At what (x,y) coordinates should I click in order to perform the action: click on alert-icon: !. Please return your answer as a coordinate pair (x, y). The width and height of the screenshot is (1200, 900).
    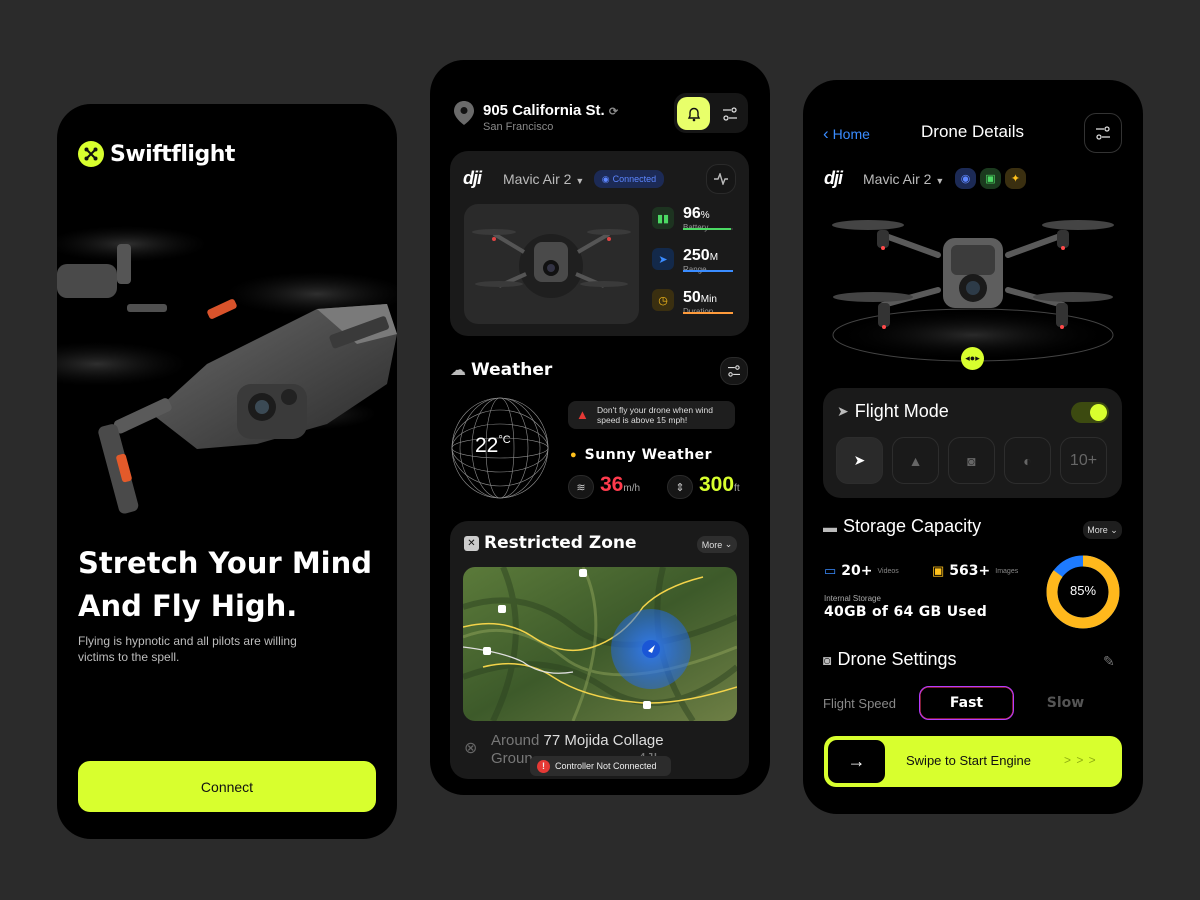
    Looking at the image, I should click on (543, 766).